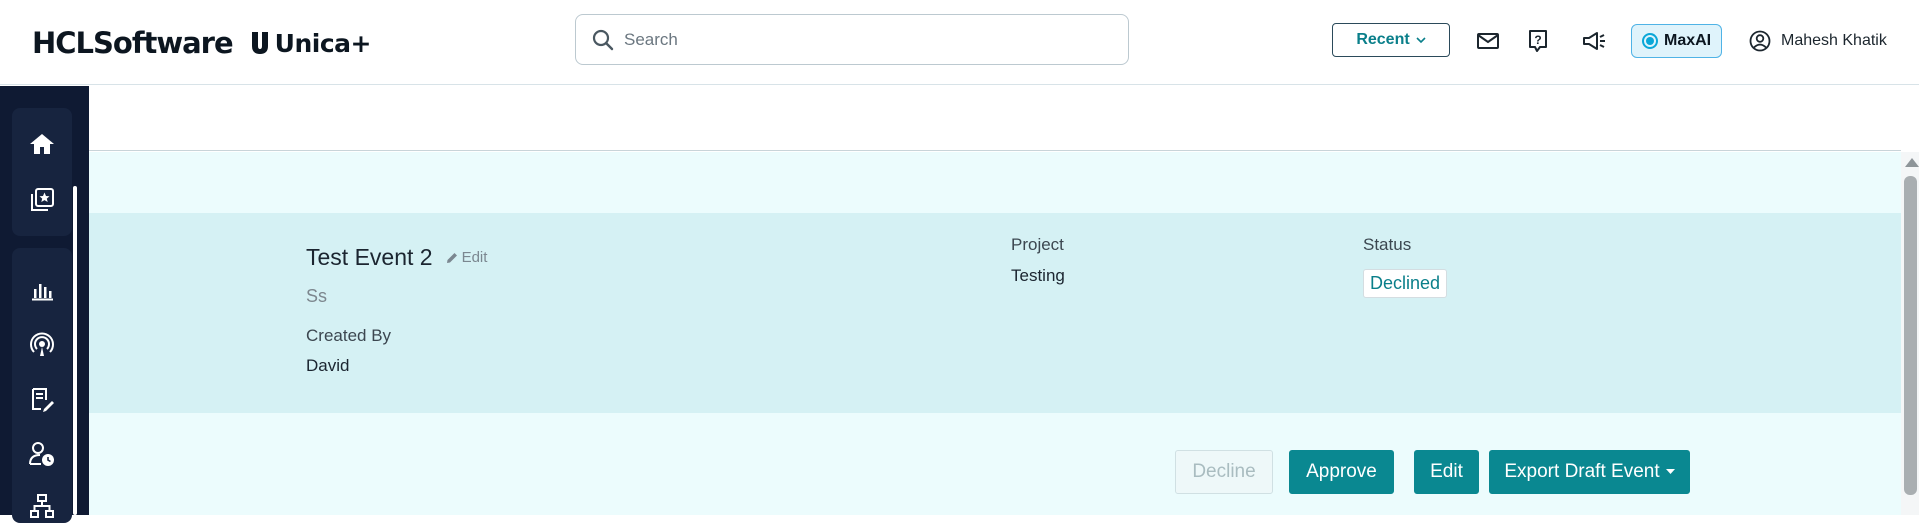  I want to click on brand-logo: HCLSoftware Unica+, so click(201, 43).